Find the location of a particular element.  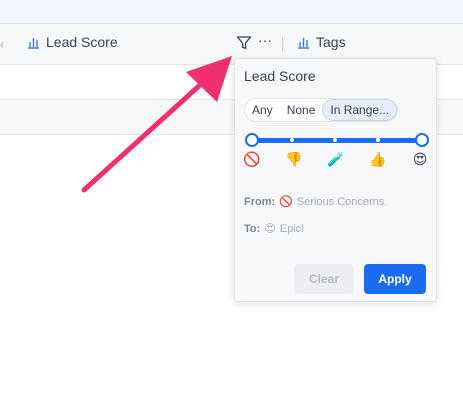

divider is located at coordinates (282, 44).